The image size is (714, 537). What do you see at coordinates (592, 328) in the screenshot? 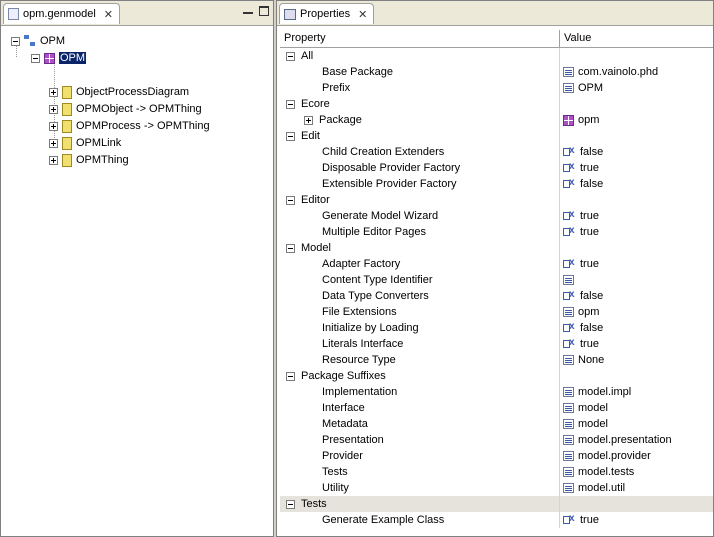
I see `property-value: false` at bounding box center [592, 328].